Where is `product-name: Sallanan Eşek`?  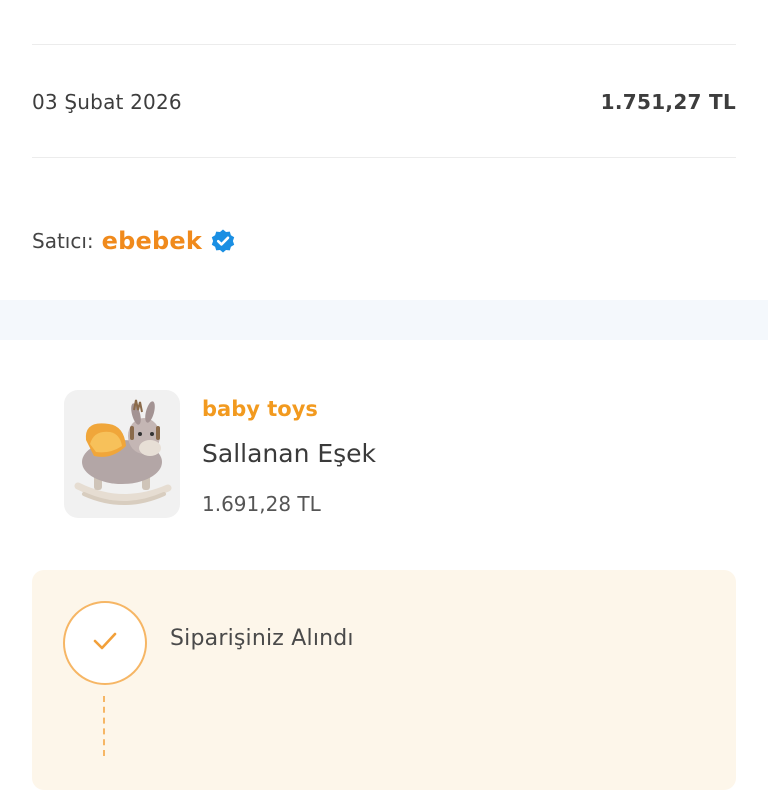 product-name: Sallanan Eşek is located at coordinates (289, 454).